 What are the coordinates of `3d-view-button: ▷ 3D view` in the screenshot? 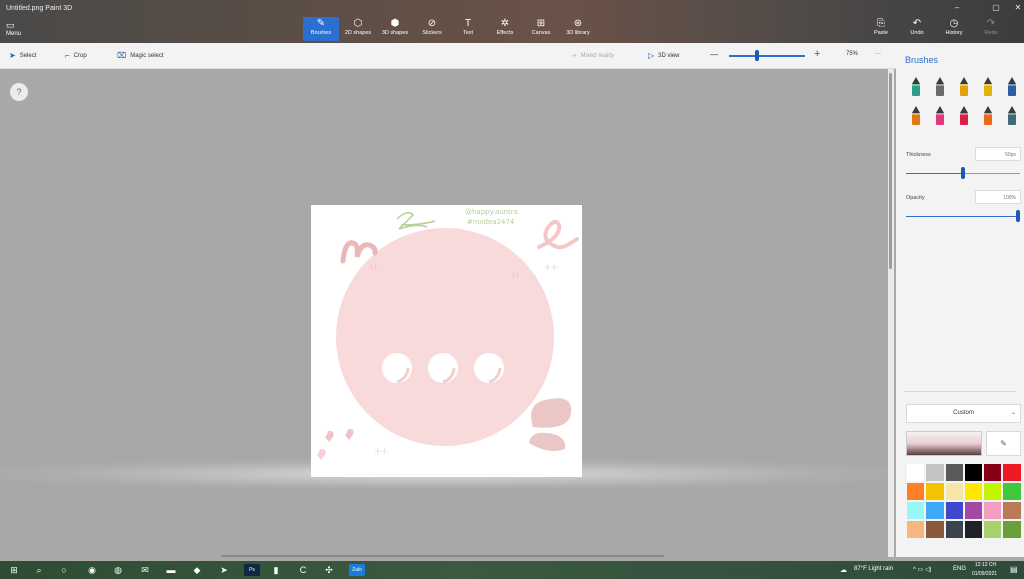 It's located at (664, 55).